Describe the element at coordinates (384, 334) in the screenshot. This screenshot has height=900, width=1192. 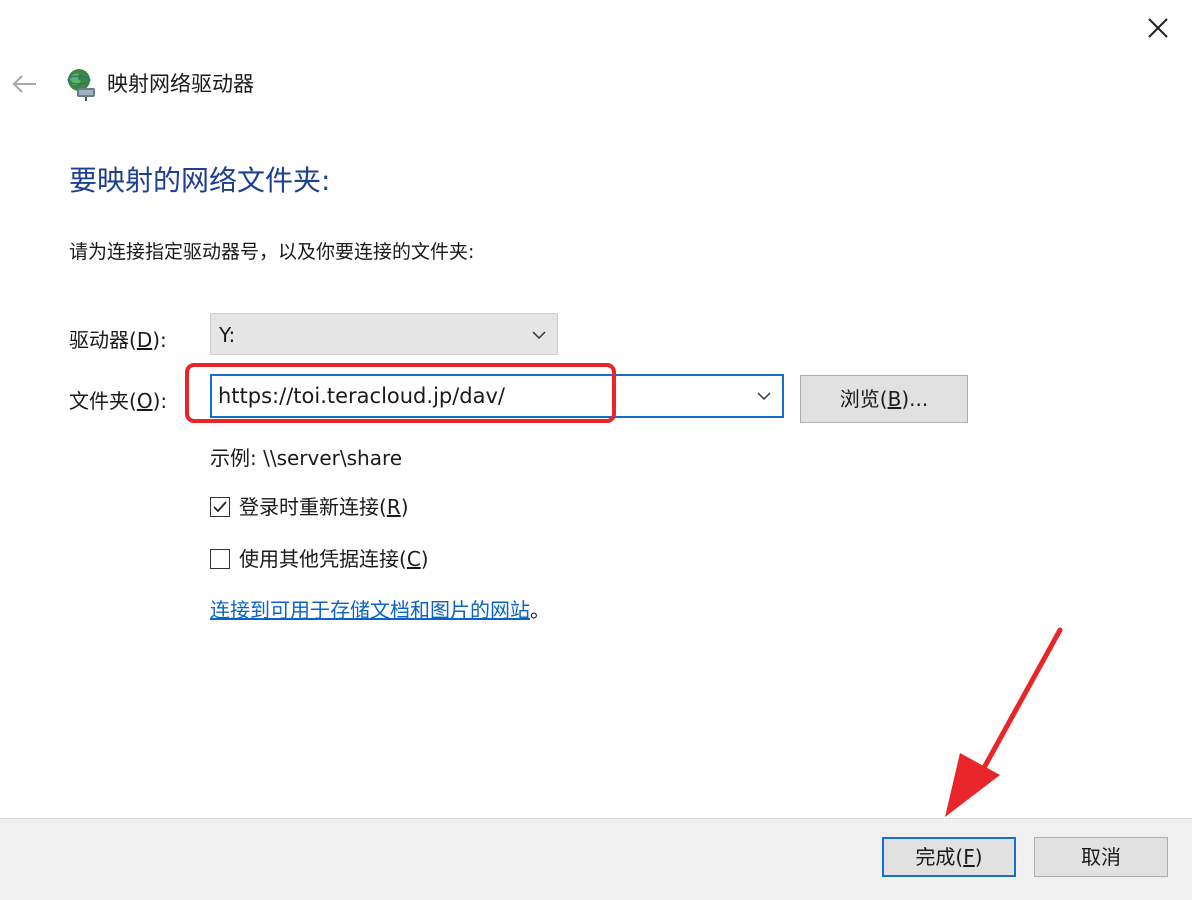
I see `drive-letter-select: Y:` at that location.